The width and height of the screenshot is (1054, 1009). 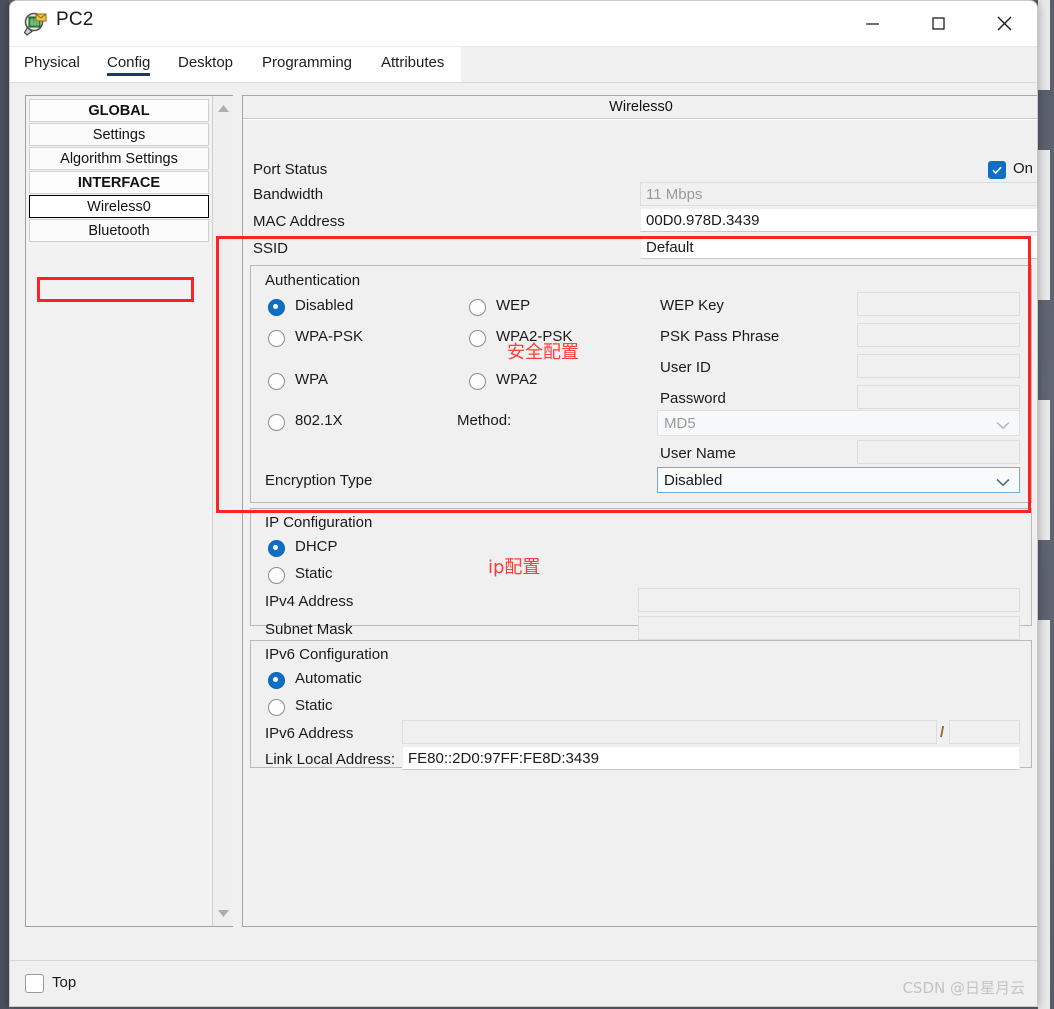 I want to click on radio-auth-8021x-label: 802.1X, so click(x=319, y=420).